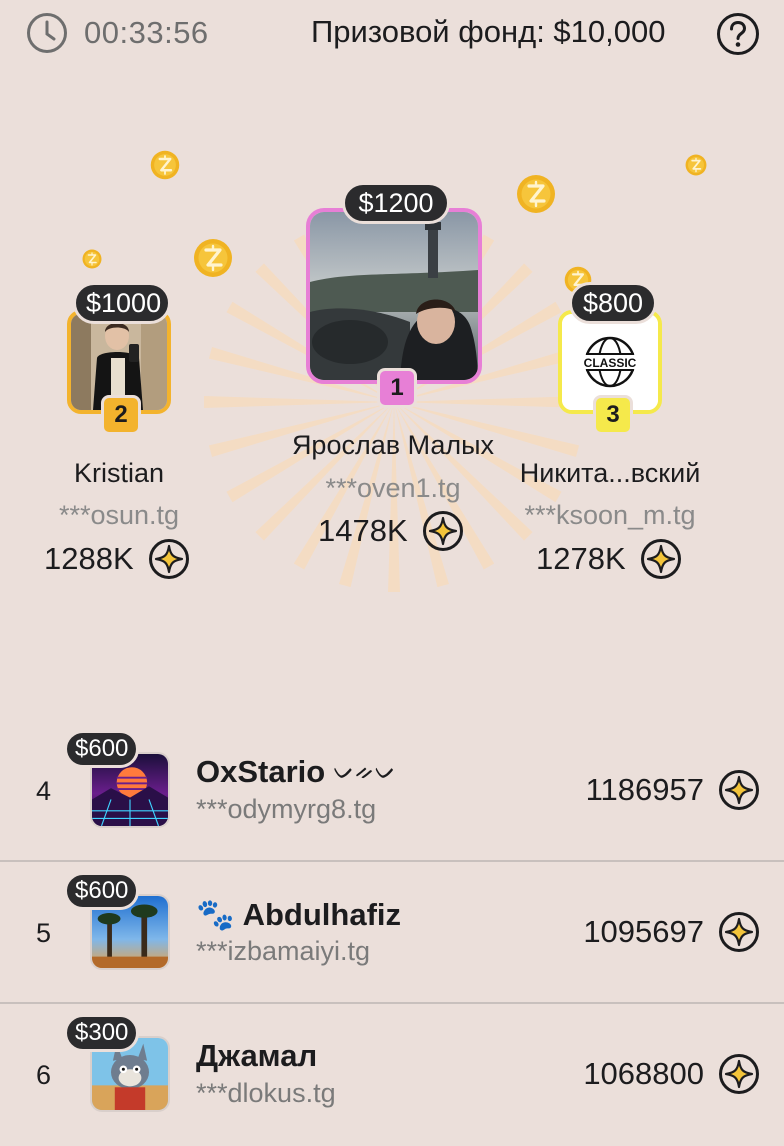 This screenshot has width=784, height=1146. I want to click on player-name: Джамал, so click(256, 1056).